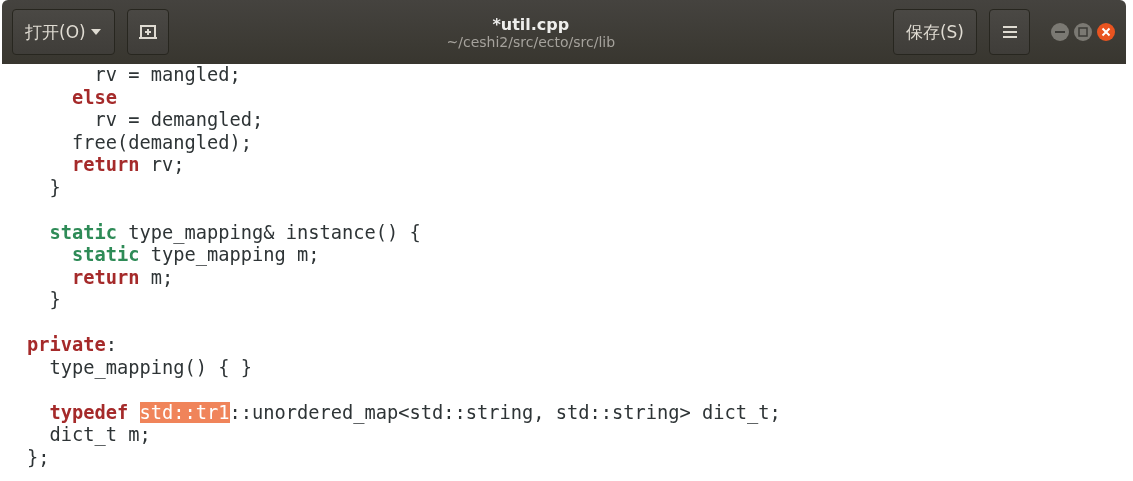 This screenshot has height=481, width=1133. I want to click on save-button: 保存(S), so click(934, 32).